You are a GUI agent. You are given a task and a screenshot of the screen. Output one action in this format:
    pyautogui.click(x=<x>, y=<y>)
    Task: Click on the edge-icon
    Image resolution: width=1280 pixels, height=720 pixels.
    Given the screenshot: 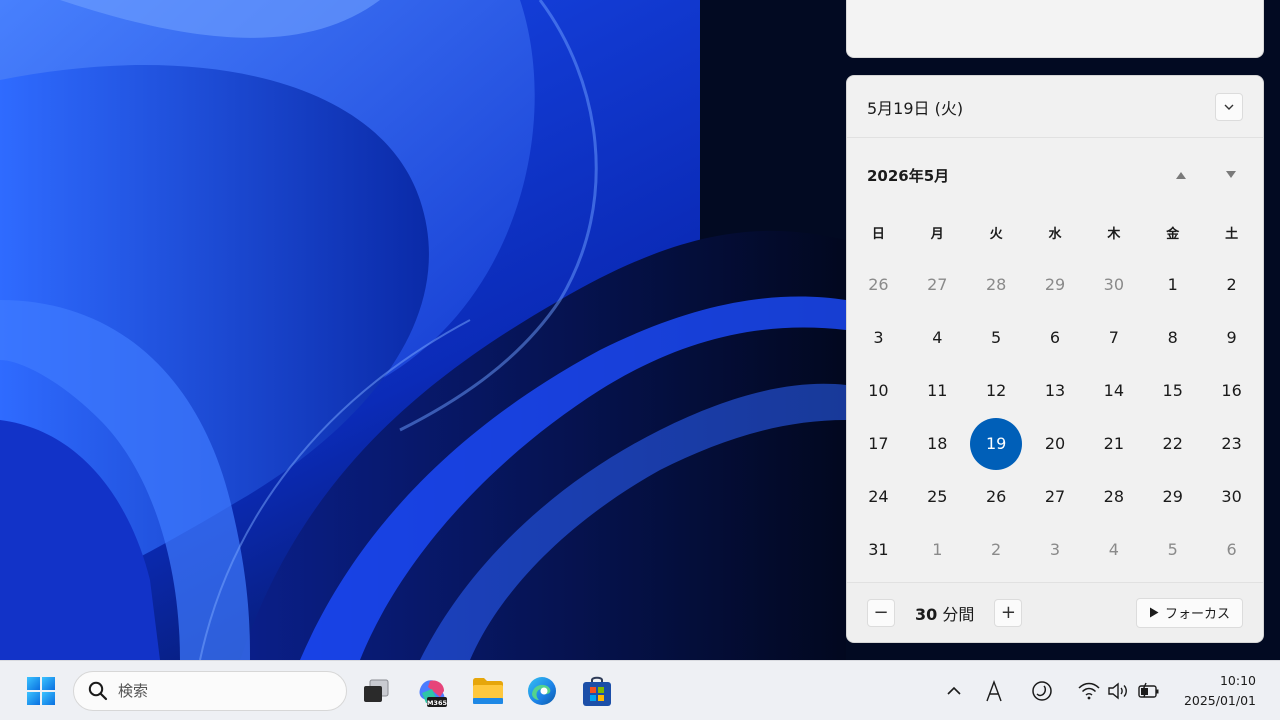 What is the action you would take?
    pyautogui.click(x=542, y=691)
    